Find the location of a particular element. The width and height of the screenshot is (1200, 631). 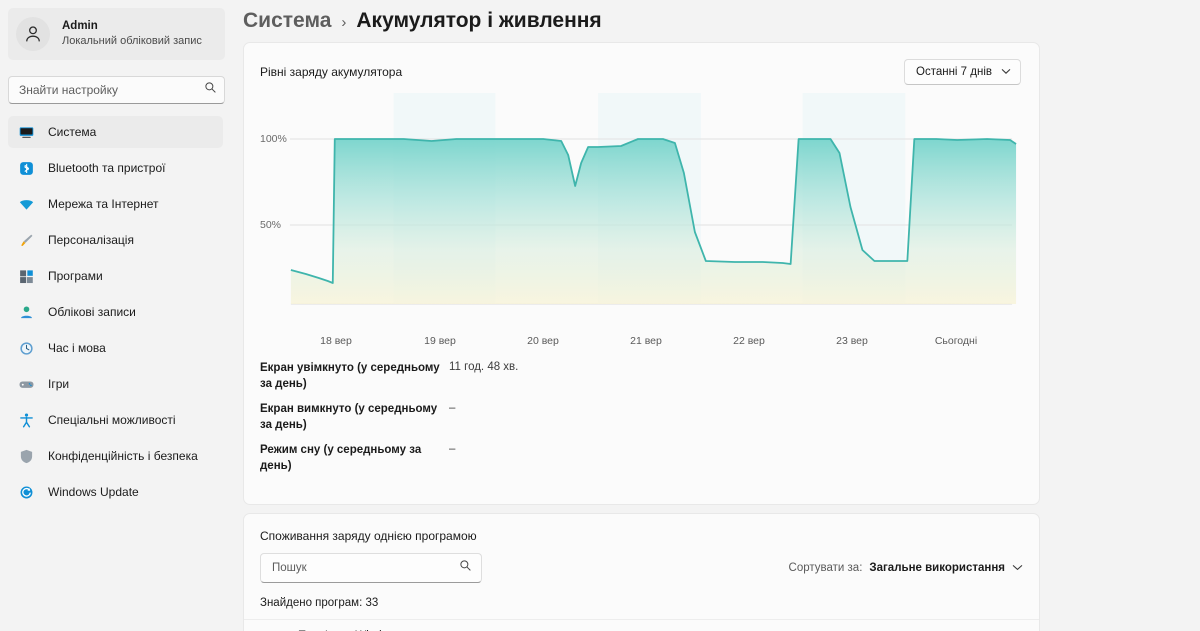

shield-icon is located at coordinates (26, 456).